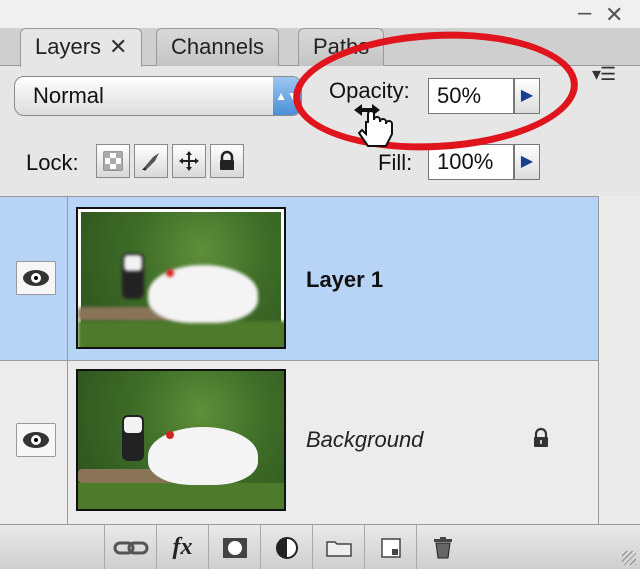 This screenshot has height=569, width=640. What do you see at coordinates (541, 437) in the screenshot?
I see `lock-icon` at bounding box center [541, 437].